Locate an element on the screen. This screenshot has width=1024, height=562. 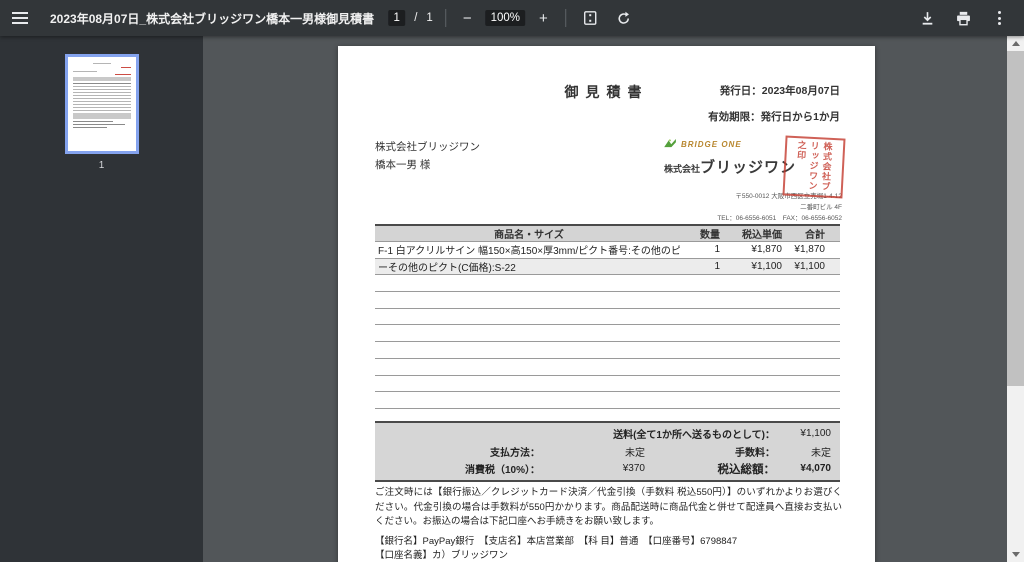
header-total: 合計 is located at coordinates (815, 235).